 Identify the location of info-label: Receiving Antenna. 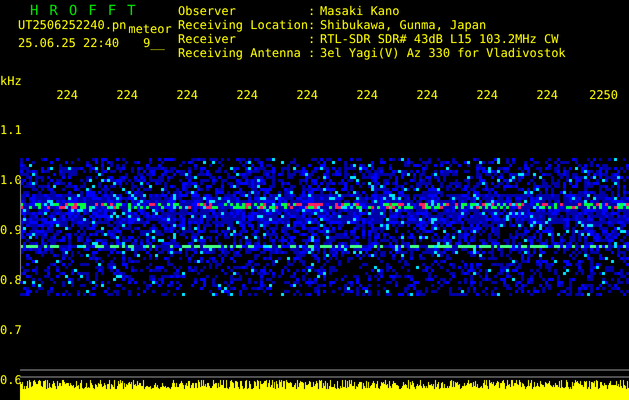
(240, 53).